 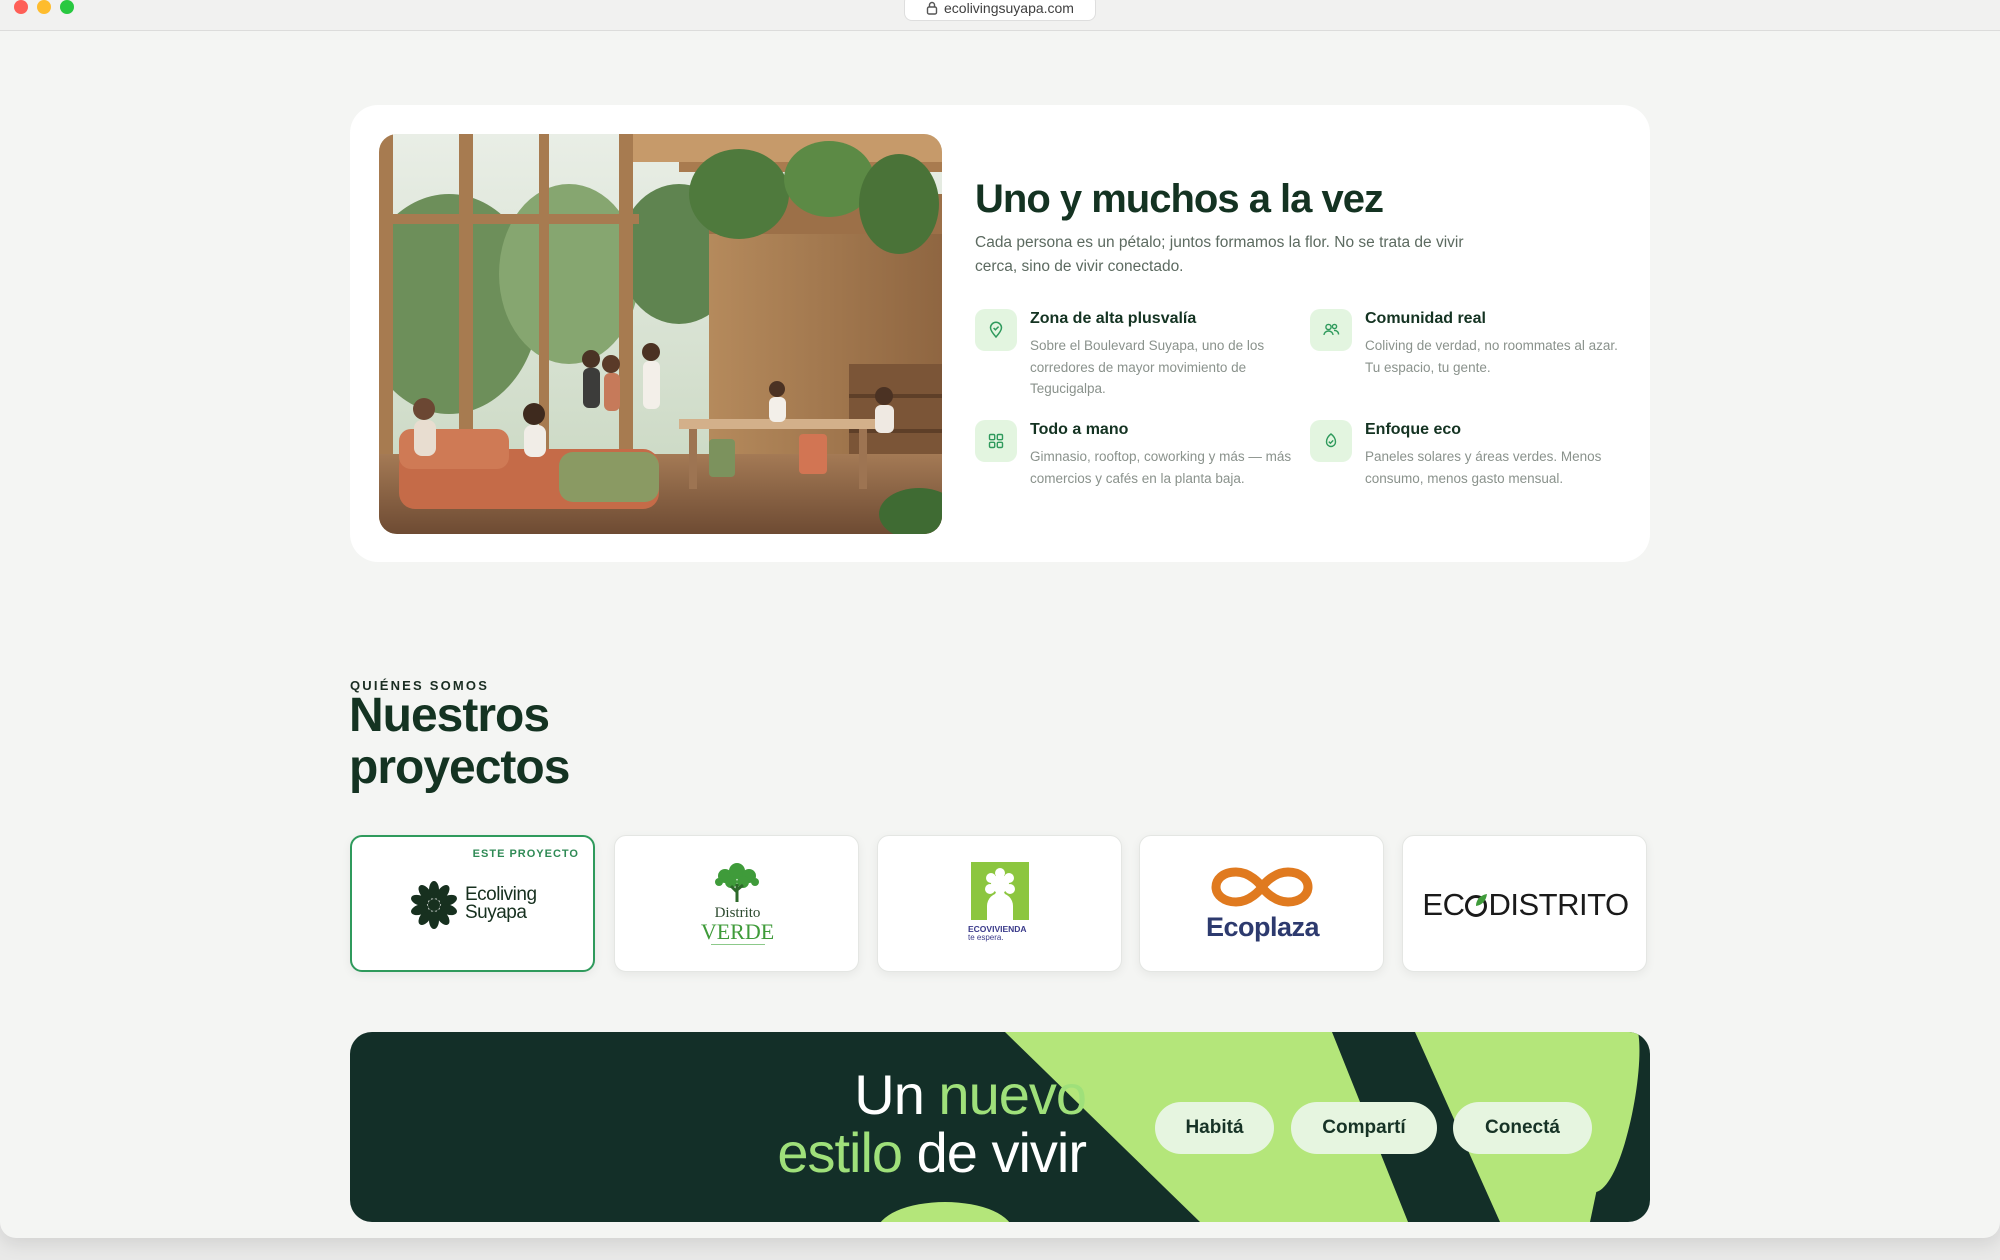 I want to click on address-bar: ecolivingsuyapa.com, so click(x=1000, y=10).